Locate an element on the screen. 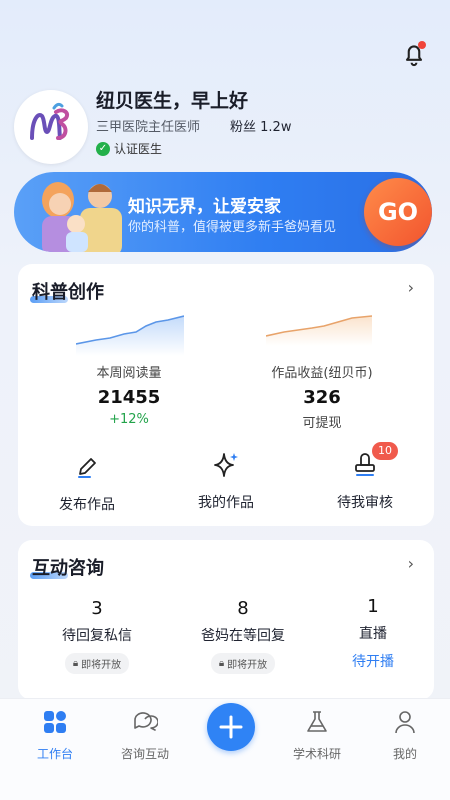  bottom-tab-bar: 工作台 咨询互动 学术科研 我的 is located at coordinates (225, 749).